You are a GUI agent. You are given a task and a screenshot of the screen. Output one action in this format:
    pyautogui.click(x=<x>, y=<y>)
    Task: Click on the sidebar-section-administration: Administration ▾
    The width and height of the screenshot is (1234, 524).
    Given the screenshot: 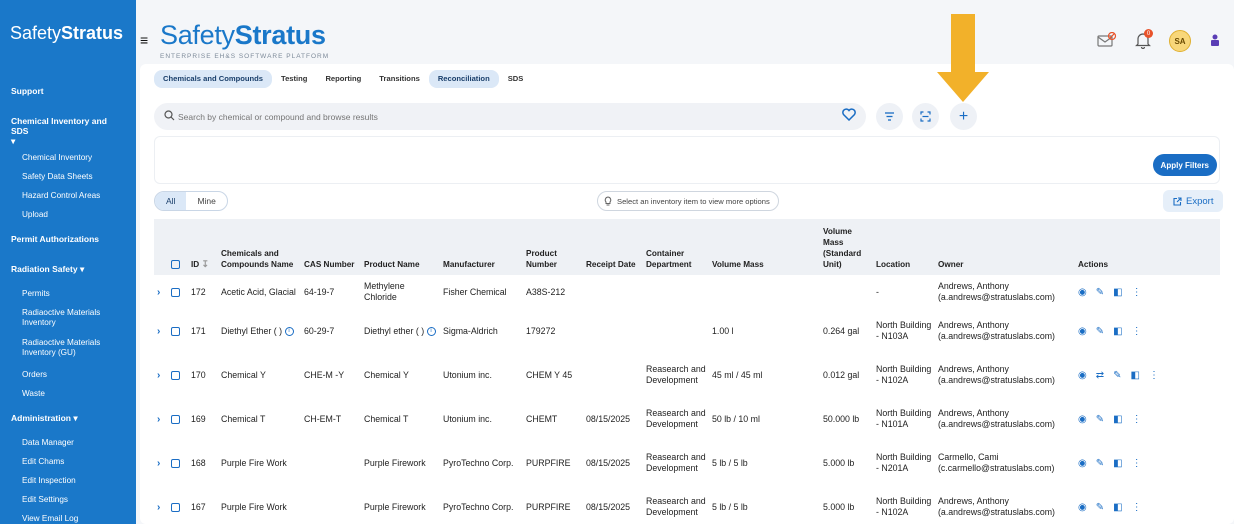 What is the action you would take?
    pyautogui.click(x=44, y=418)
    